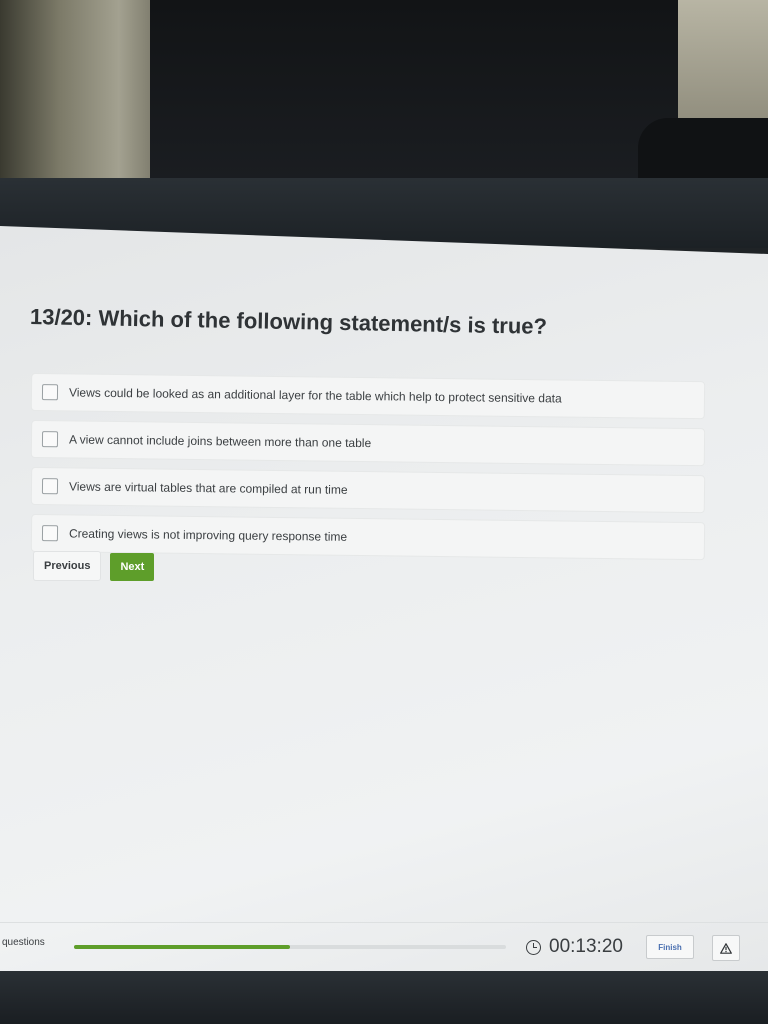  Describe the element at coordinates (85, 92) in the screenshot. I see `background-wall-left` at that location.